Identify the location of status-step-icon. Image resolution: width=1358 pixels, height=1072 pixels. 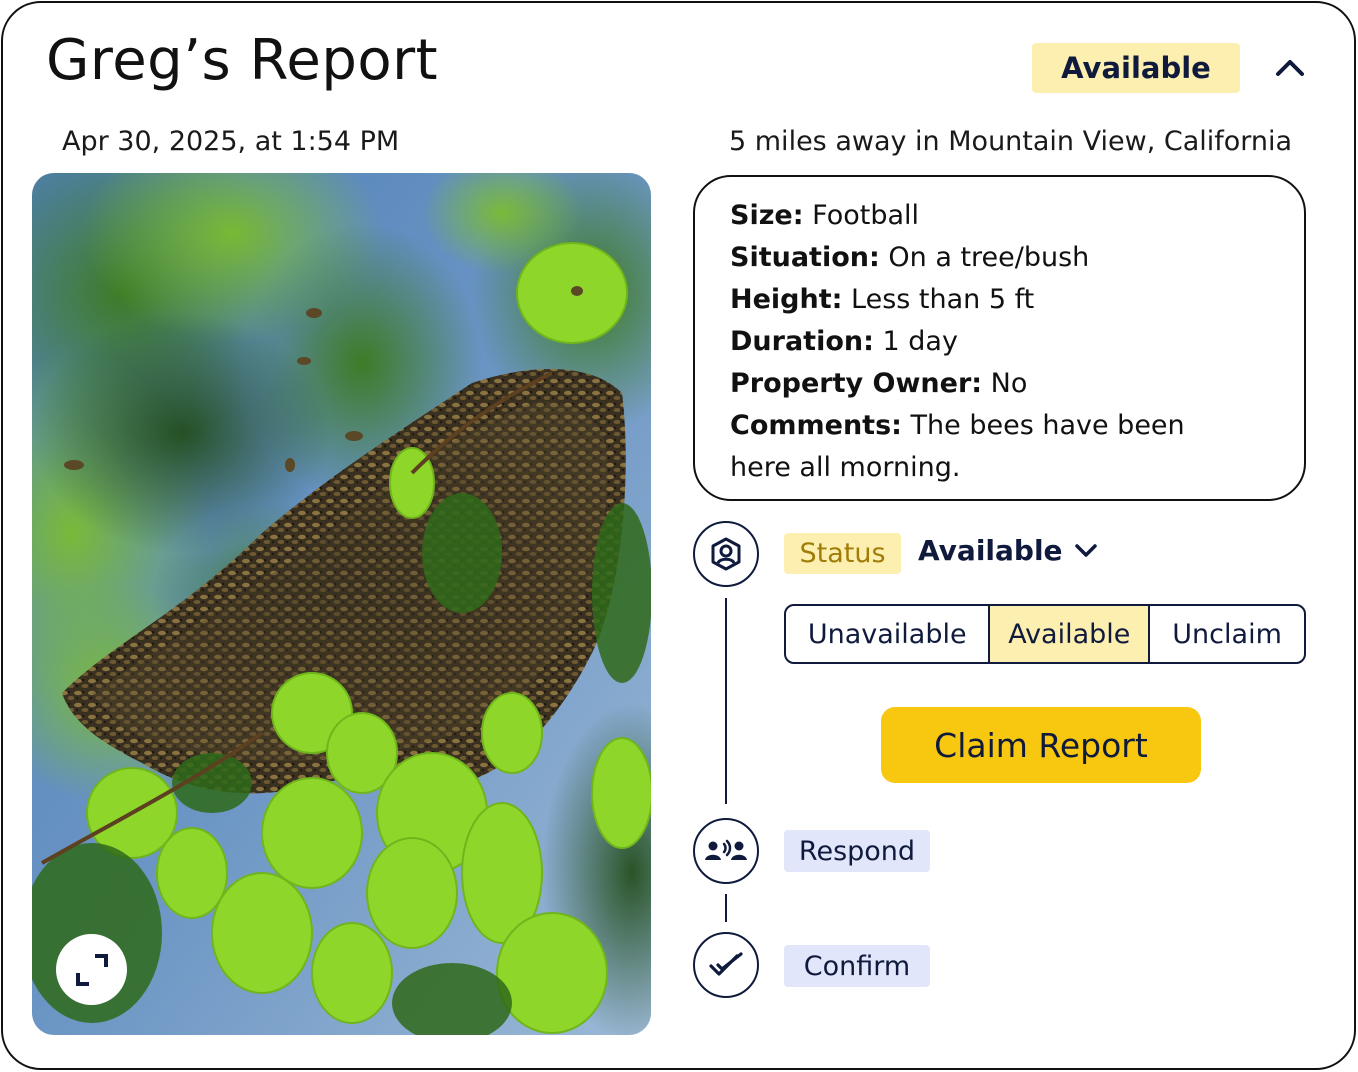
(726, 554).